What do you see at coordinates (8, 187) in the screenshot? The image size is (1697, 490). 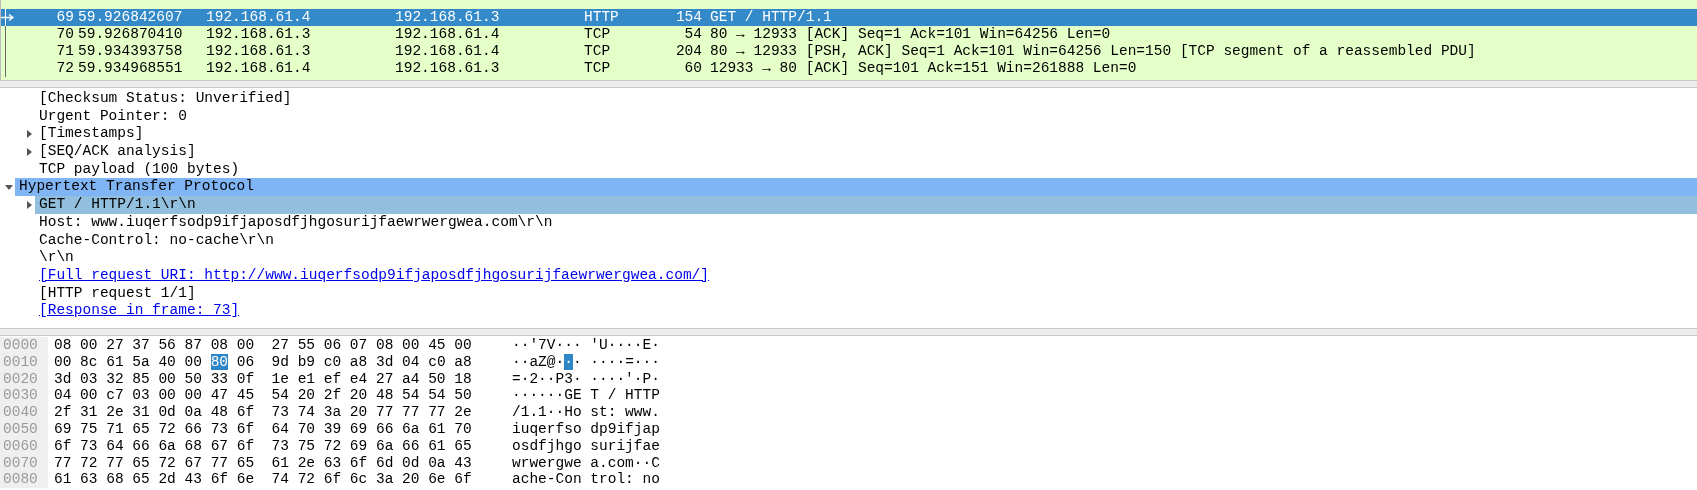 I see `expanded-triangle-icon` at bounding box center [8, 187].